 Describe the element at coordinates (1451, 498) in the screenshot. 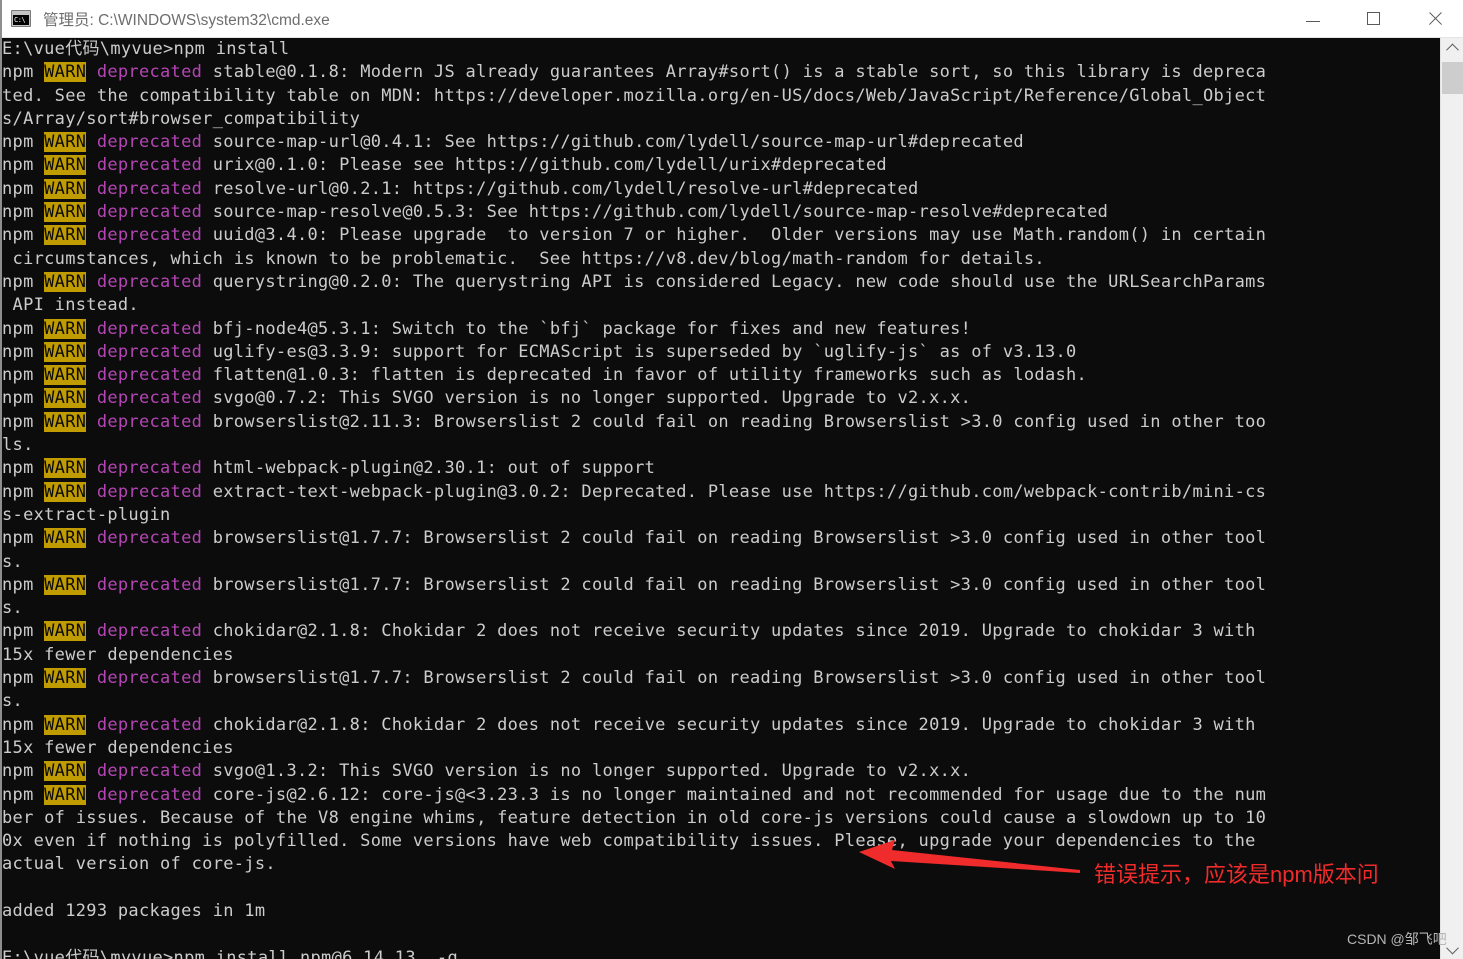

I see `vertical-scrollbar` at that location.